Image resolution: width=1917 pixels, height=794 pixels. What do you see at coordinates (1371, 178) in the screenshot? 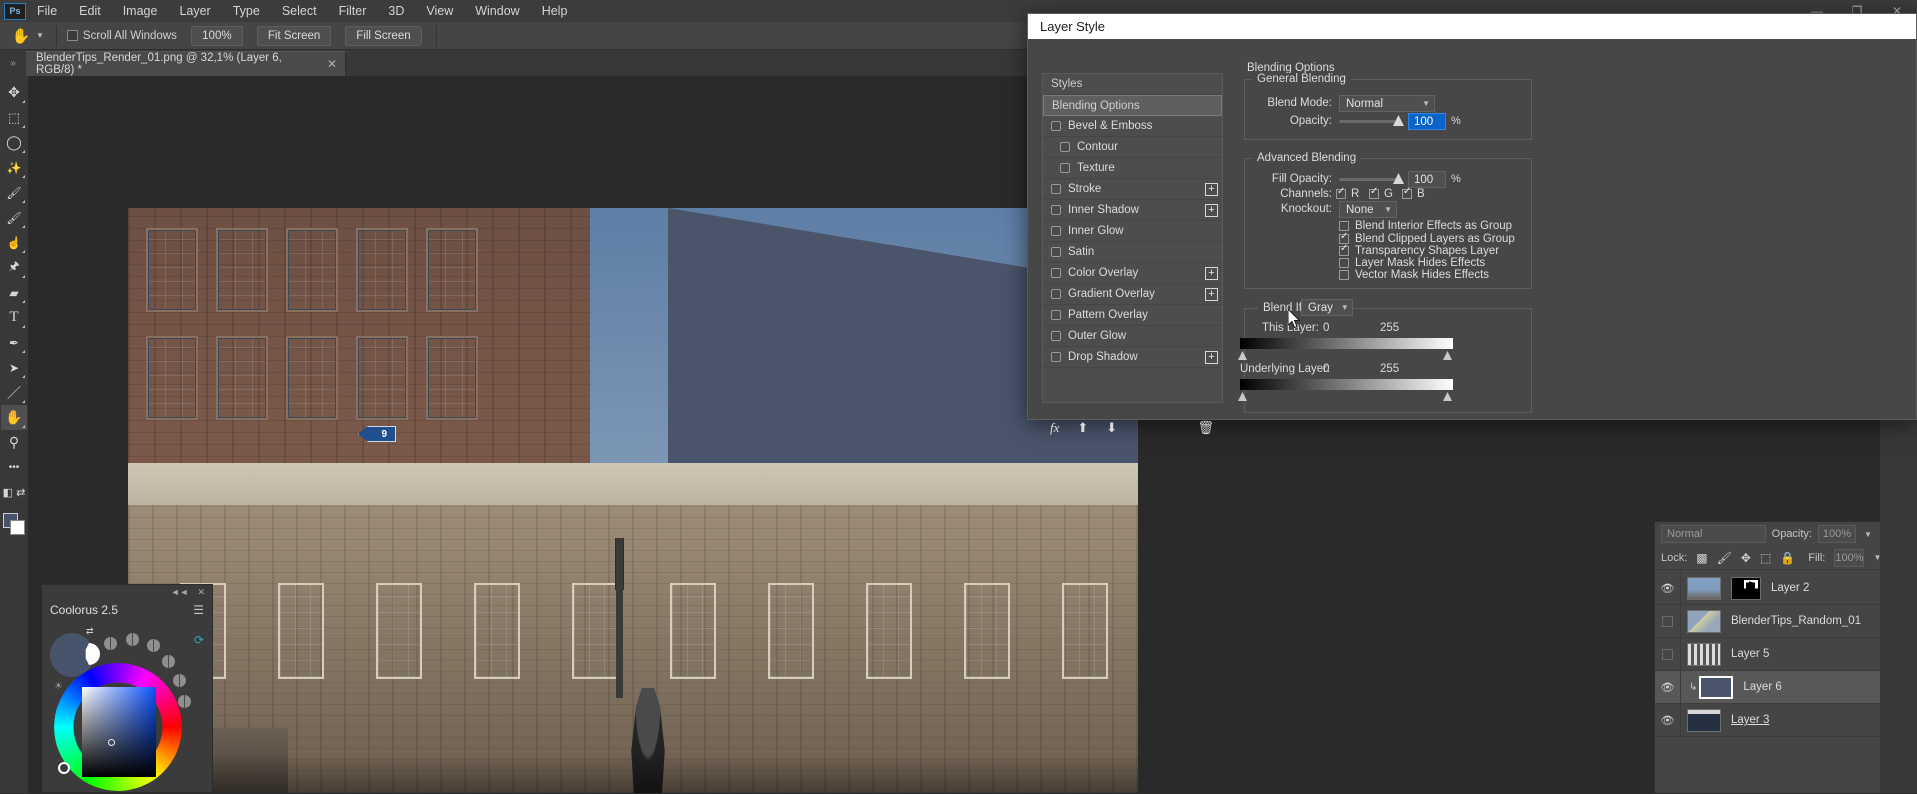
I see `fill-opacity-slider` at bounding box center [1371, 178].